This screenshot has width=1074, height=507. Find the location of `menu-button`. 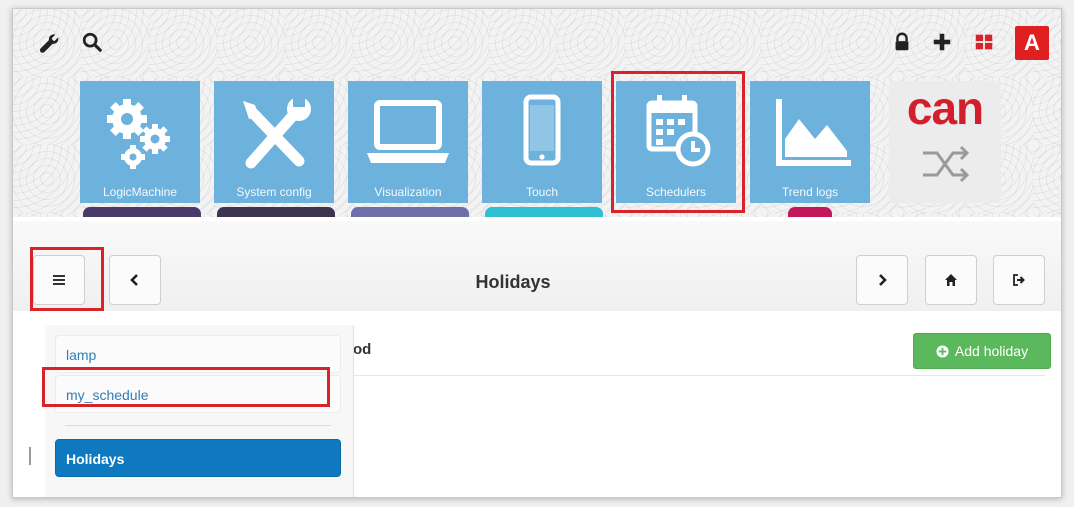

menu-button is located at coordinates (59, 280).